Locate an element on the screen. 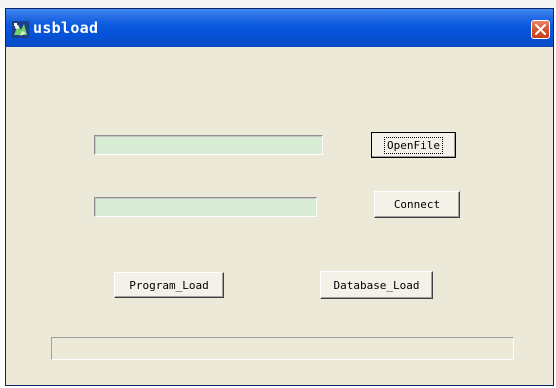  window-title: usbload is located at coordinates (66, 28).